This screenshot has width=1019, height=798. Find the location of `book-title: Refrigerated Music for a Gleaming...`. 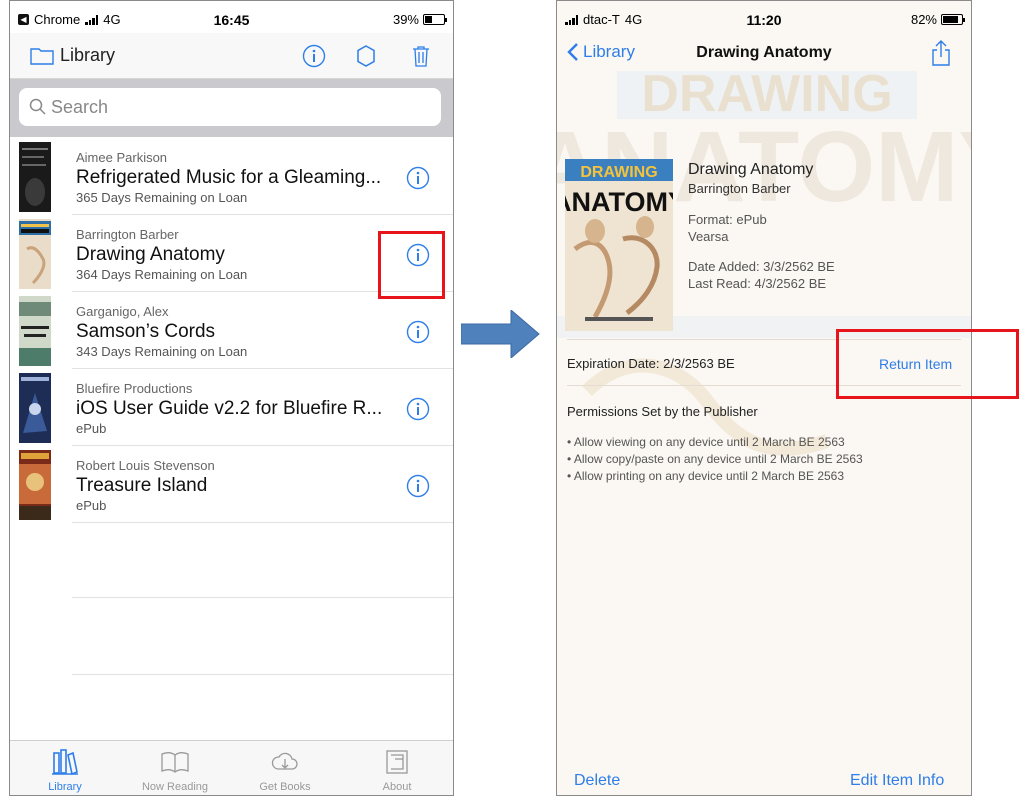

book-title: Refrigerated Music for a Gleaming... is located at coordinates (229, 177).